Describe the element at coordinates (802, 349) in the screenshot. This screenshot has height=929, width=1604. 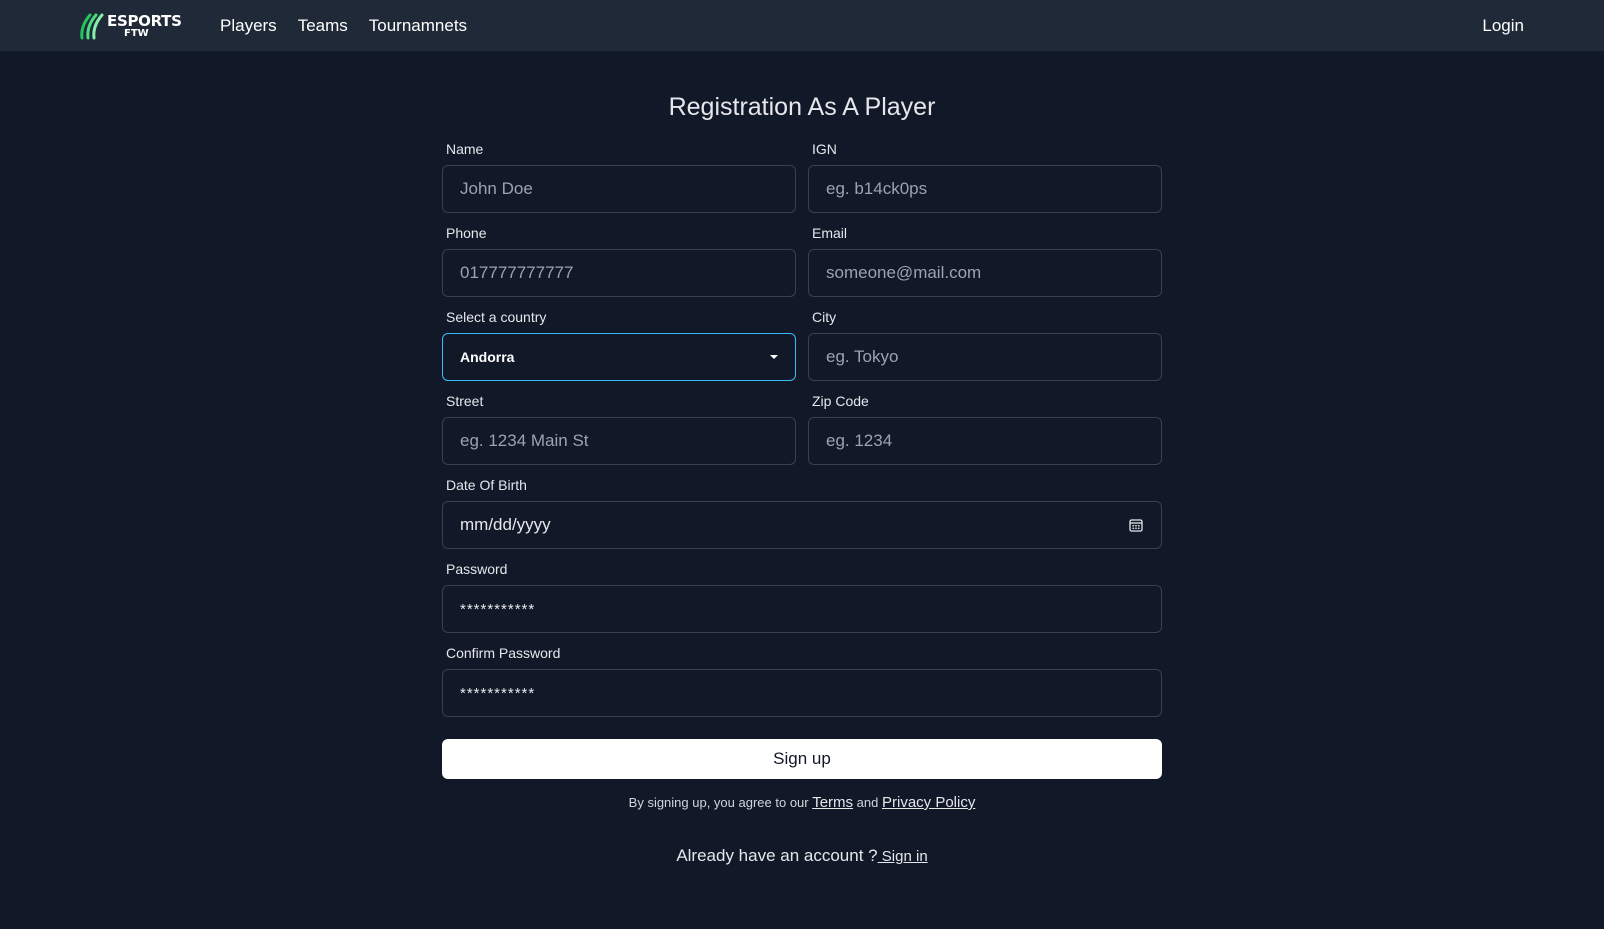
I see `form-row-country-city: Select a country Andorra City` at that location.